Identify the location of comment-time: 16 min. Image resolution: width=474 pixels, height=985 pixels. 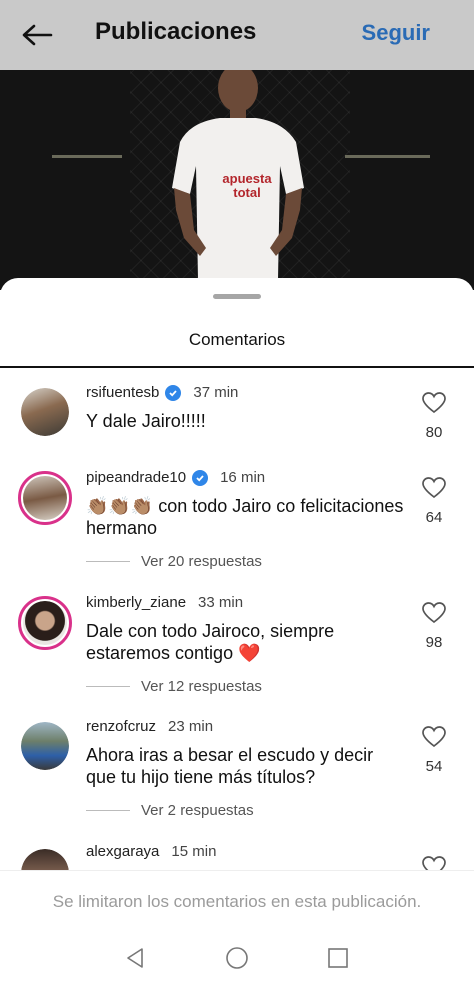
(243, 477).